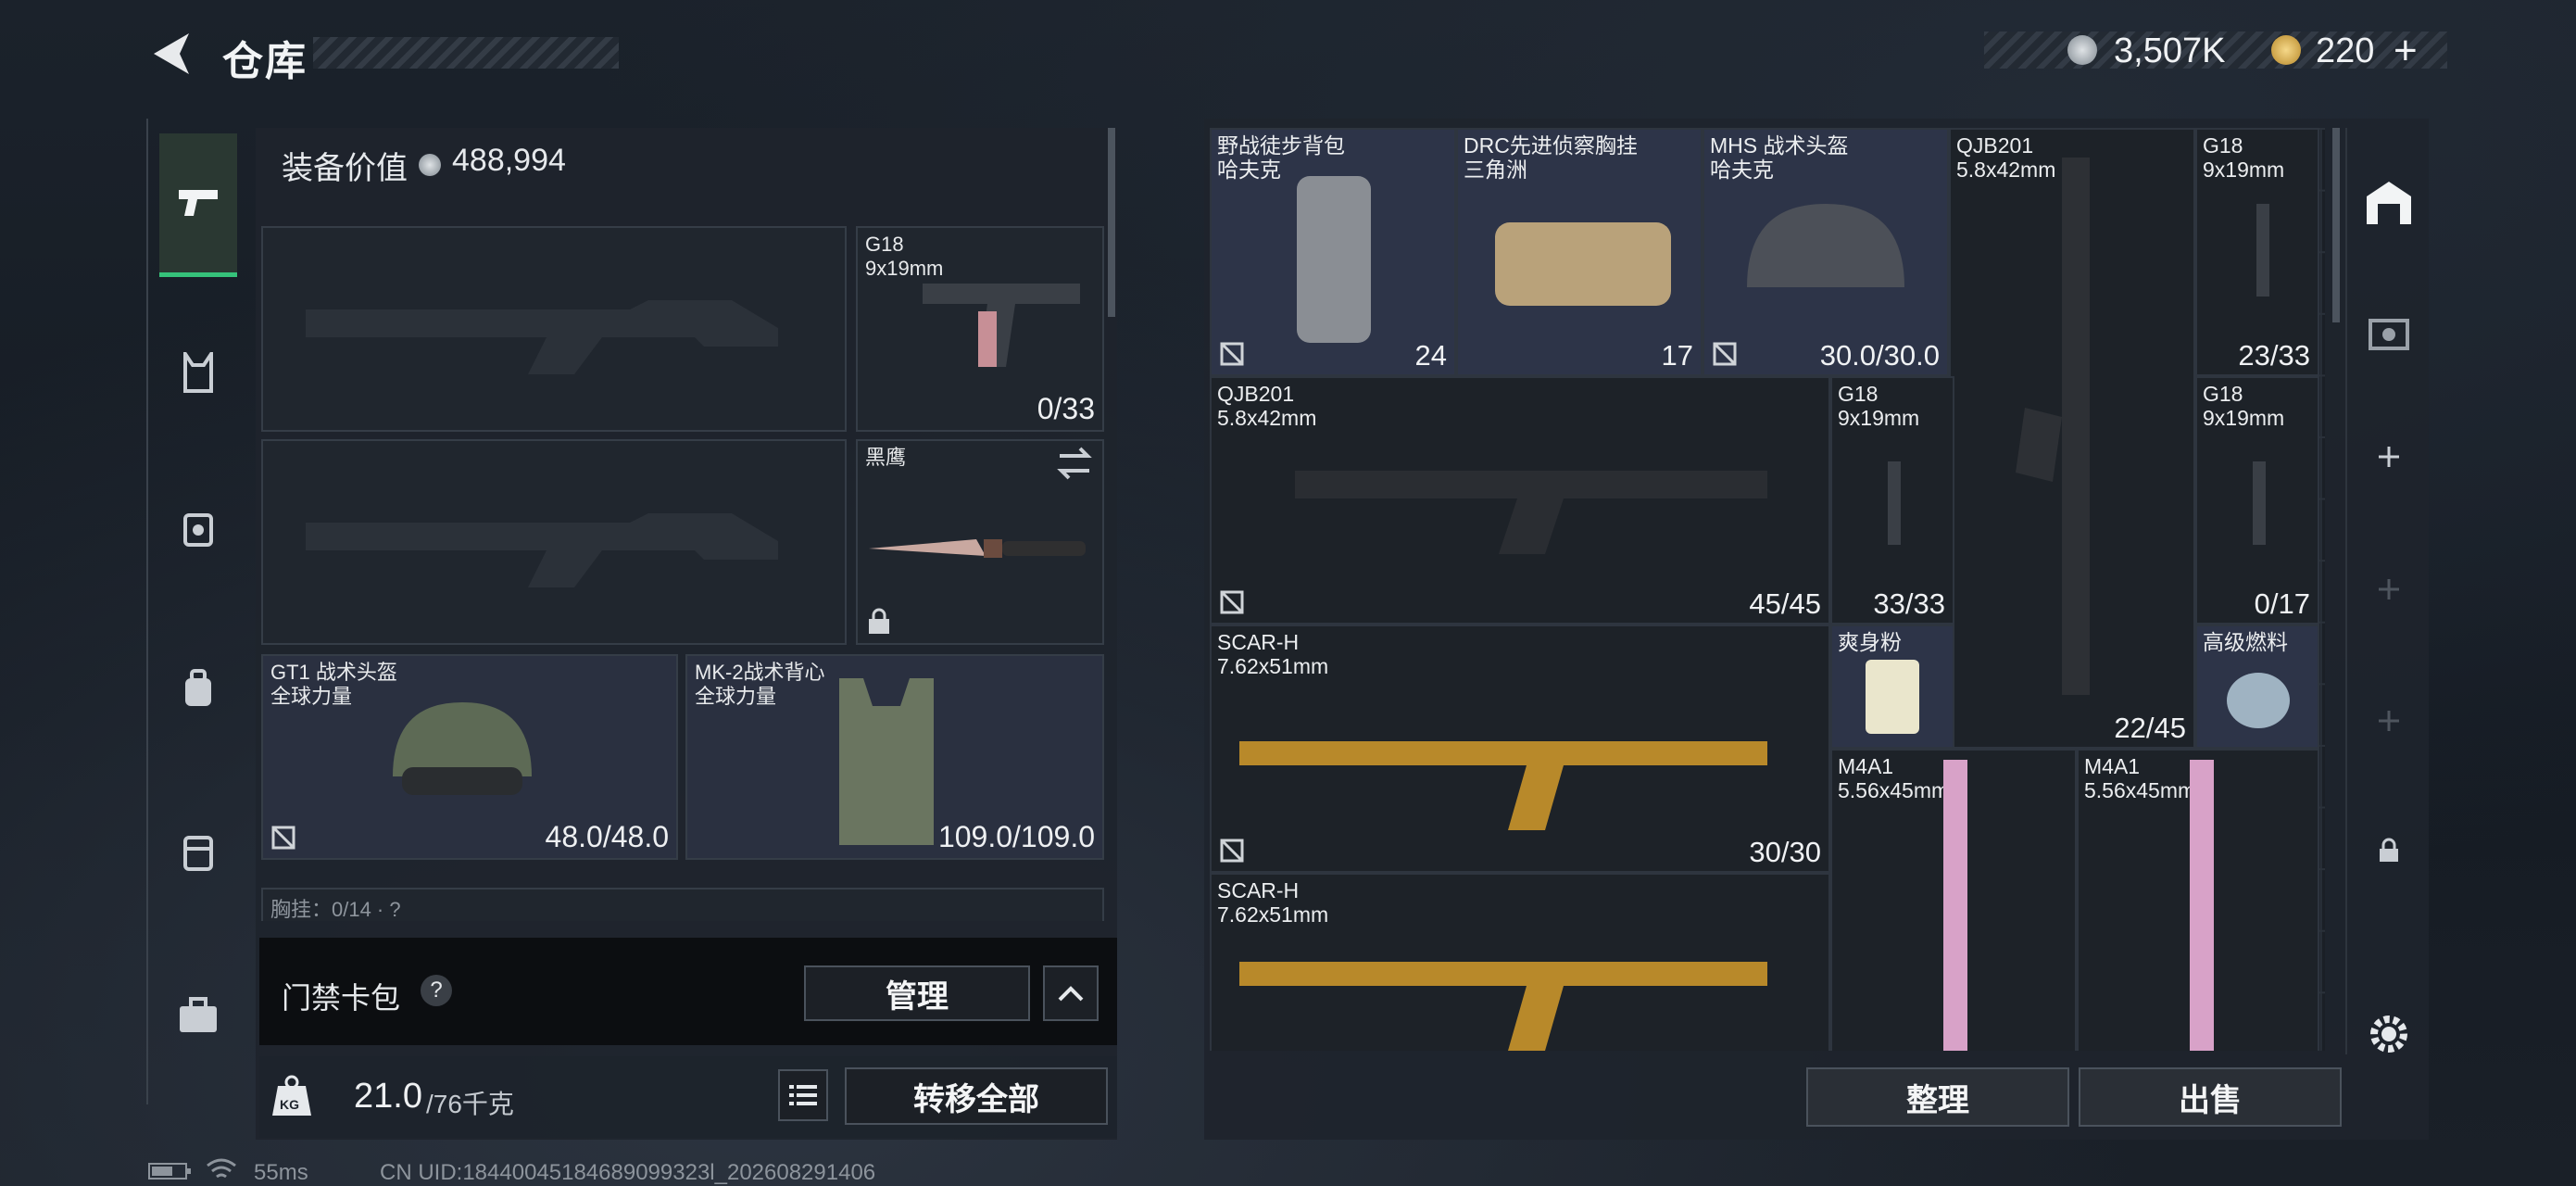 The width and height of the screenshot is (2576, 1186). Describe the element at coordinates (2389, 1034) in the screenshot. I see `settings-button` at that location.